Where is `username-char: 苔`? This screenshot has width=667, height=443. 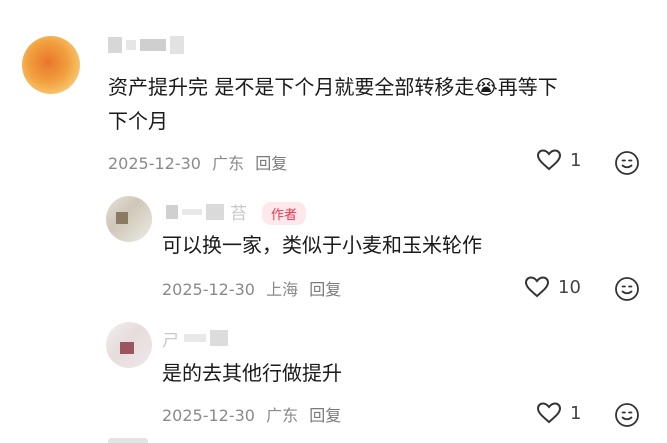 username-char: 苔 is located at coordinates (238, 211).